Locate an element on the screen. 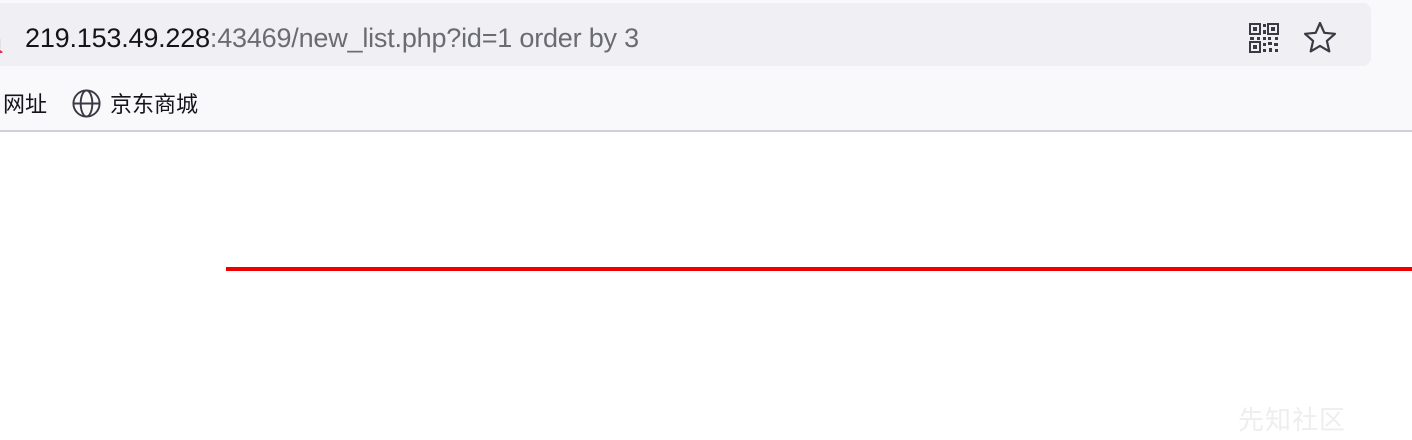 The width and height of the screenshot is (1412, 440). qr-code-icon is located at coordinates (1264, 38).